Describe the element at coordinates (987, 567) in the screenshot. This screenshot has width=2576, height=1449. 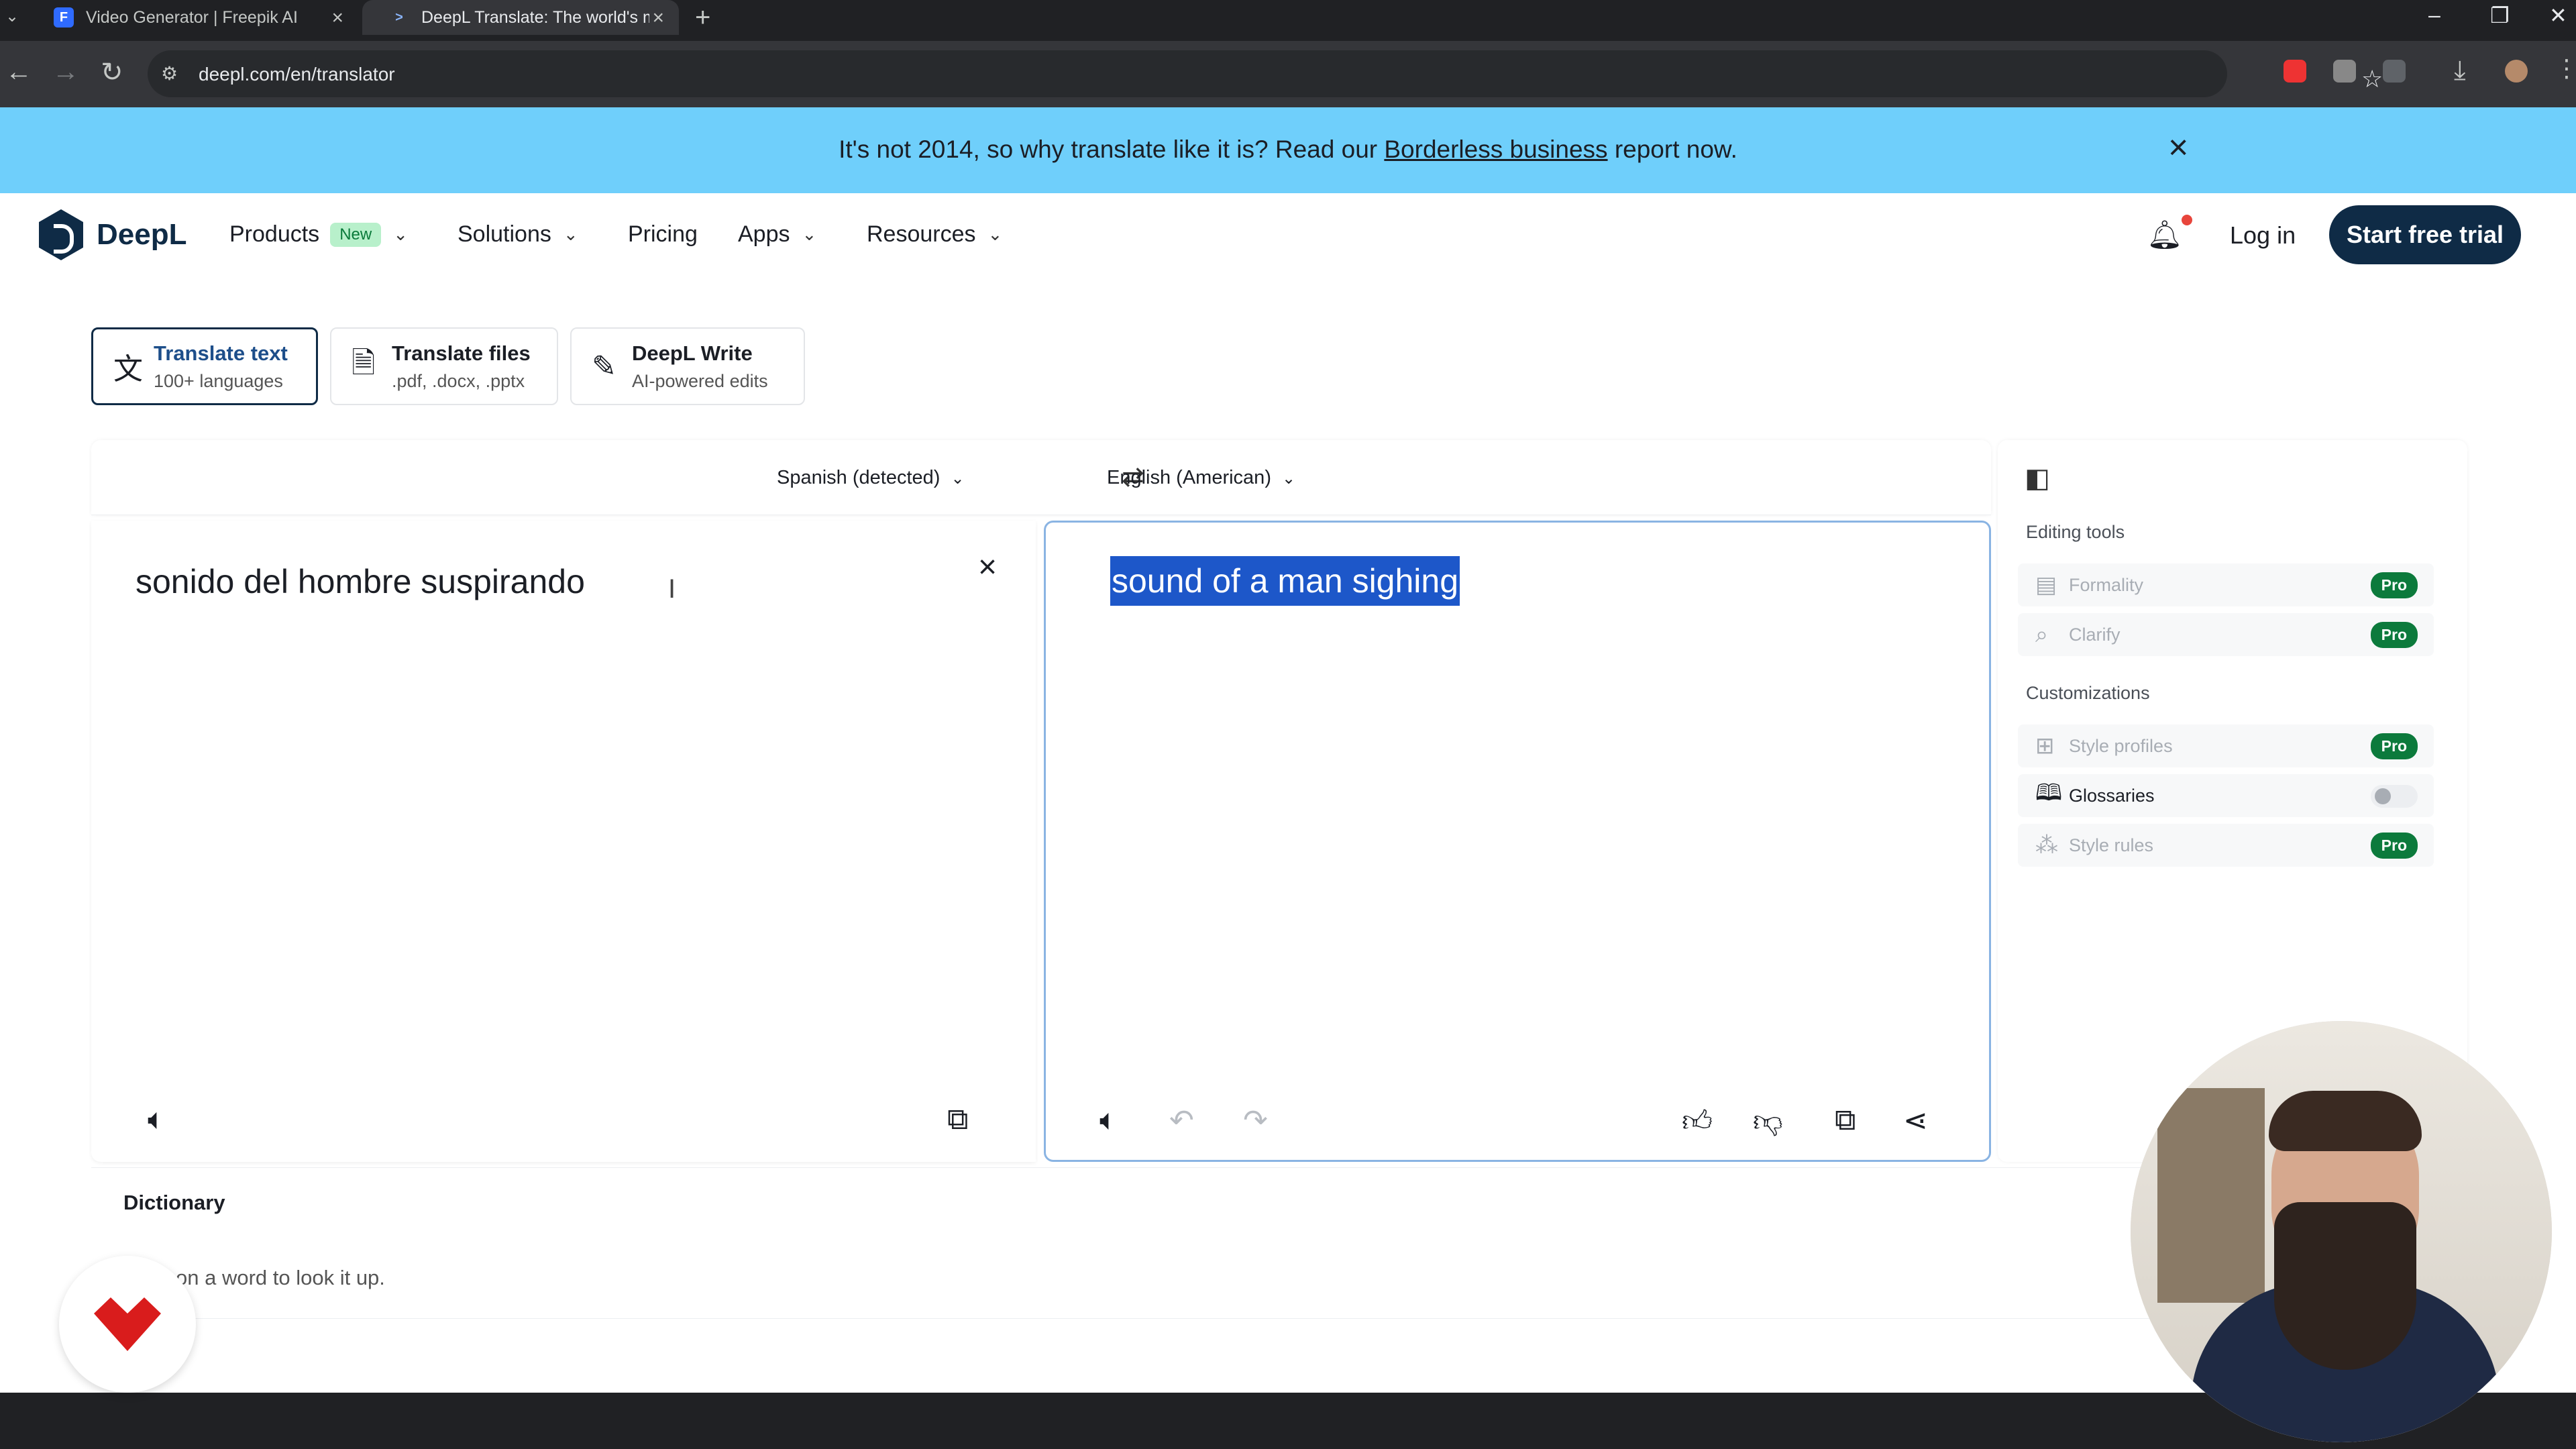
I see `clear-source-icon: ×` at that location.